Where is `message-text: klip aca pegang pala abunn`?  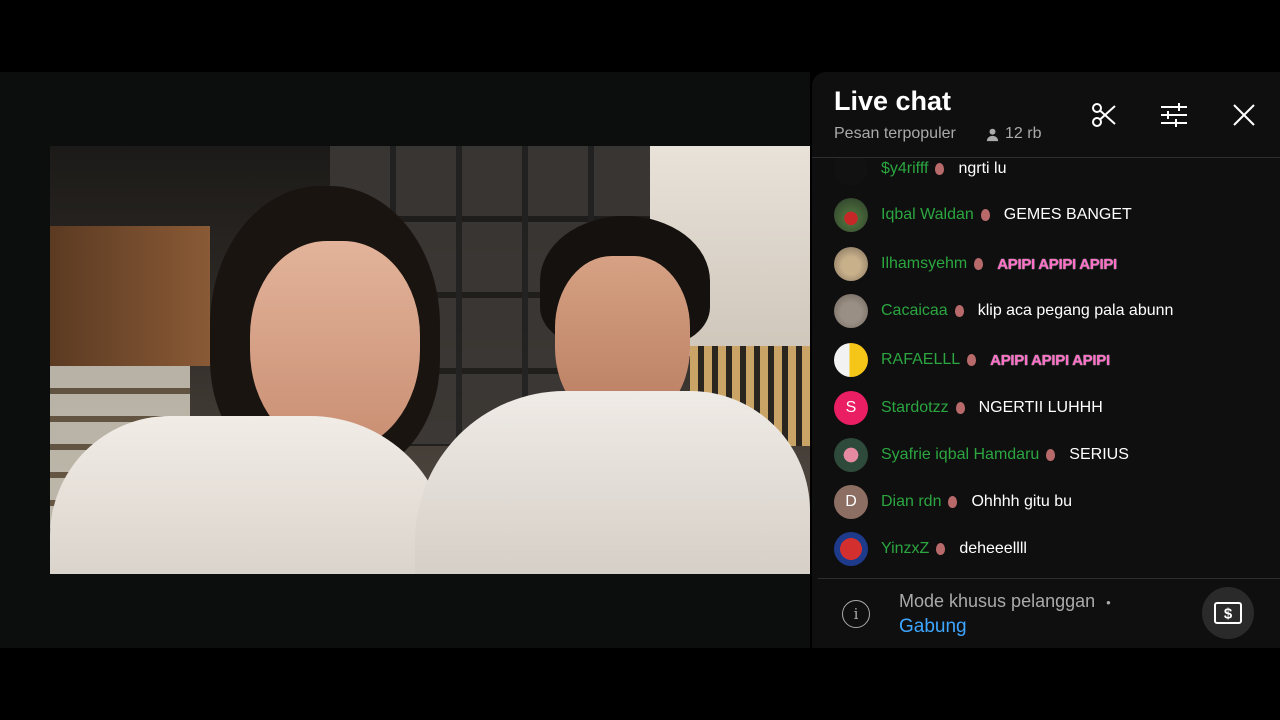 message-text: klip aca pegang pala abunn is located at coordinates (1075, 310).